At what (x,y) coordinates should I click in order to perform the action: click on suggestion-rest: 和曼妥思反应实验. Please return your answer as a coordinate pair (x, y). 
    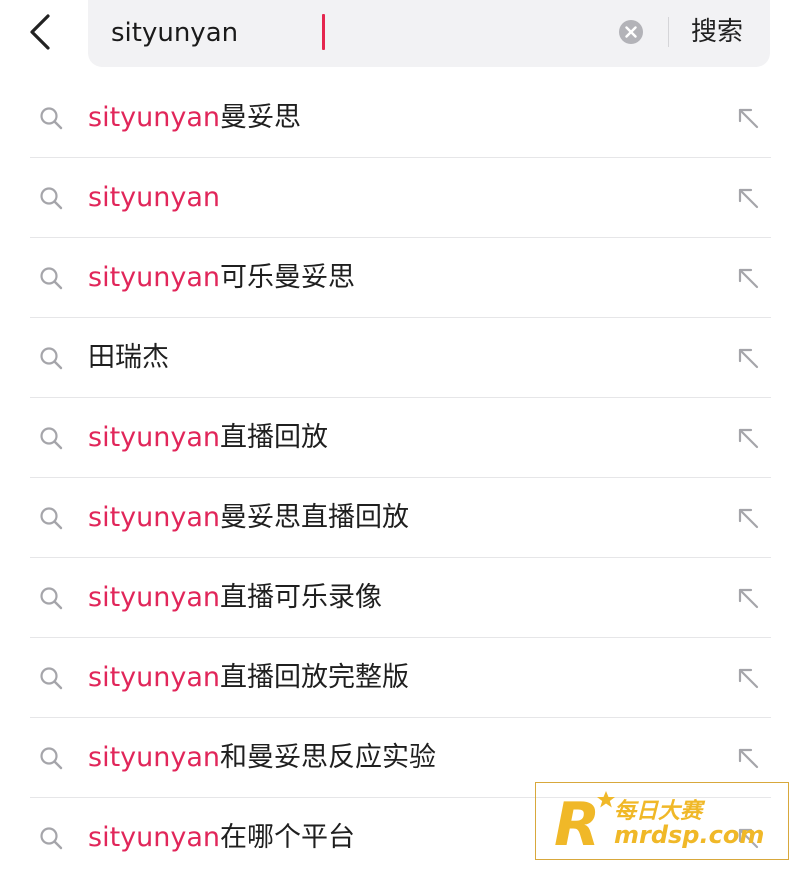
    Looking at the image, I should click on (328, 757).